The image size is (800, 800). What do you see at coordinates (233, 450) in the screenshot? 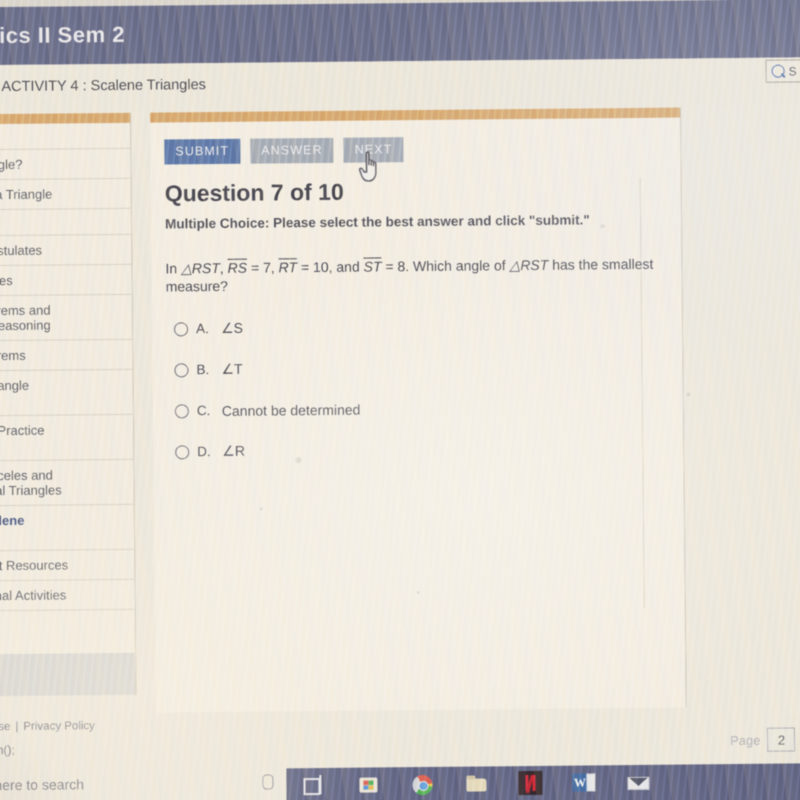
I see `choice-text: ∠R` at bounding box center [233, 450].